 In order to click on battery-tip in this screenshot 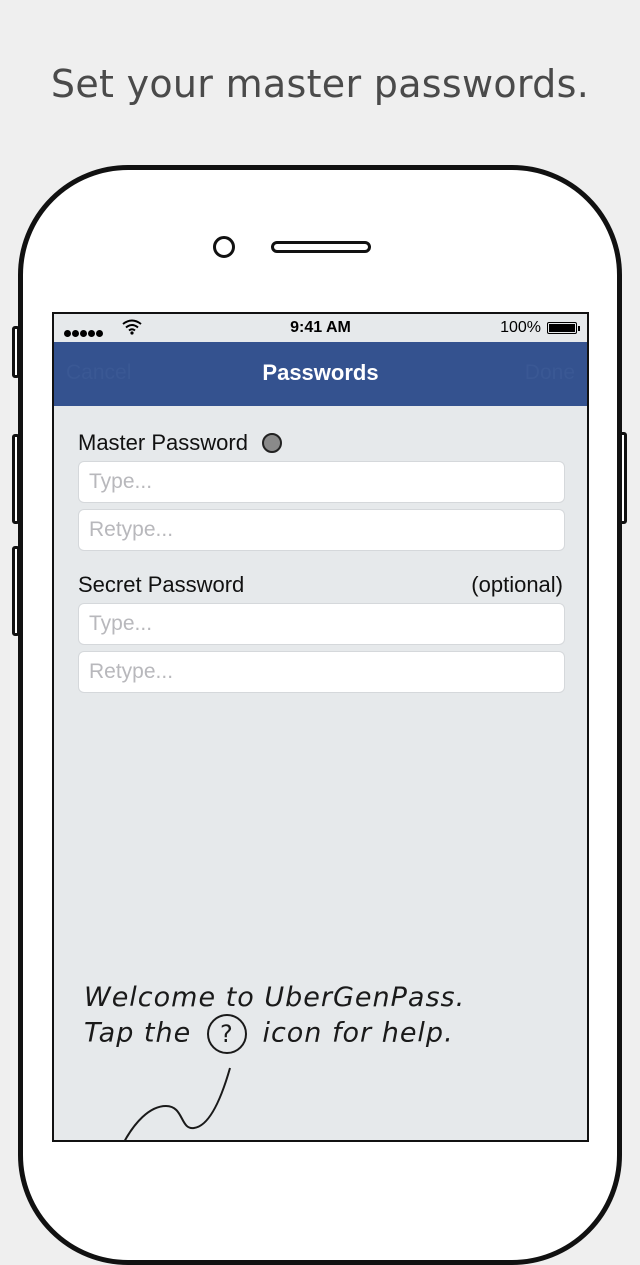, I will do `click(579, 328)`.